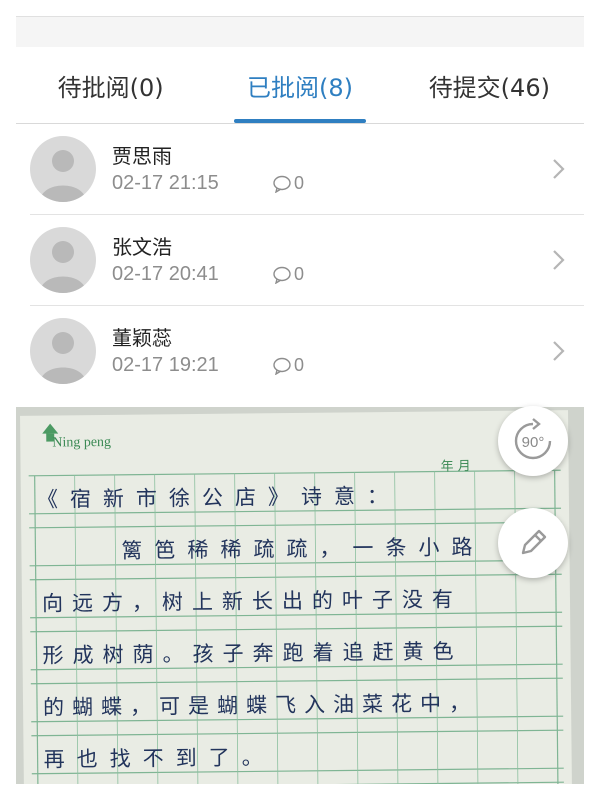 The image size is (600, 800). I want to click on handwriting-line: 形成树荫。孩子奔跑着追赶黄色, so click(252, 653).